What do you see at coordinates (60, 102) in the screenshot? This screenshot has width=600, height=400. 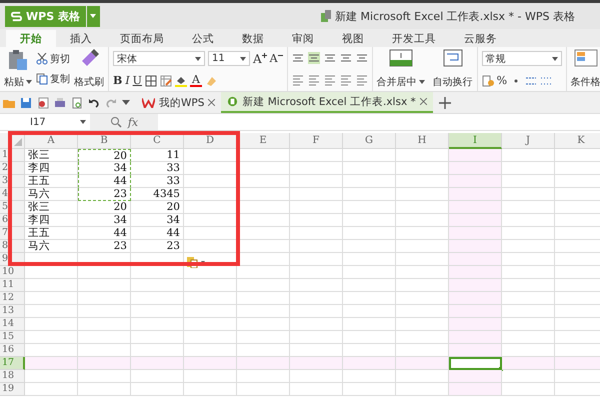 I see `print-icon` at bounding box center [60, 102].